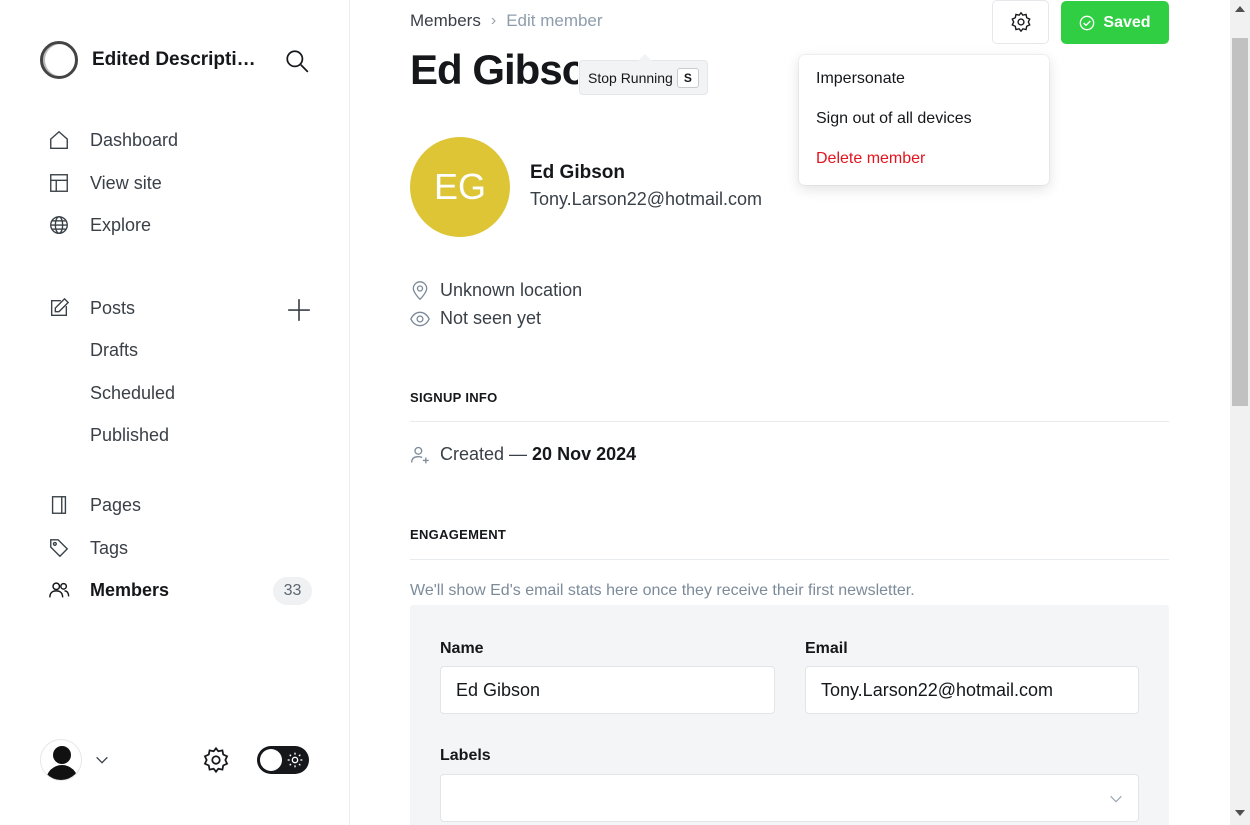 This screenshot has width=1250, height=825. I want to click on sidebar-item-pages: Pages, so click(93, 505).